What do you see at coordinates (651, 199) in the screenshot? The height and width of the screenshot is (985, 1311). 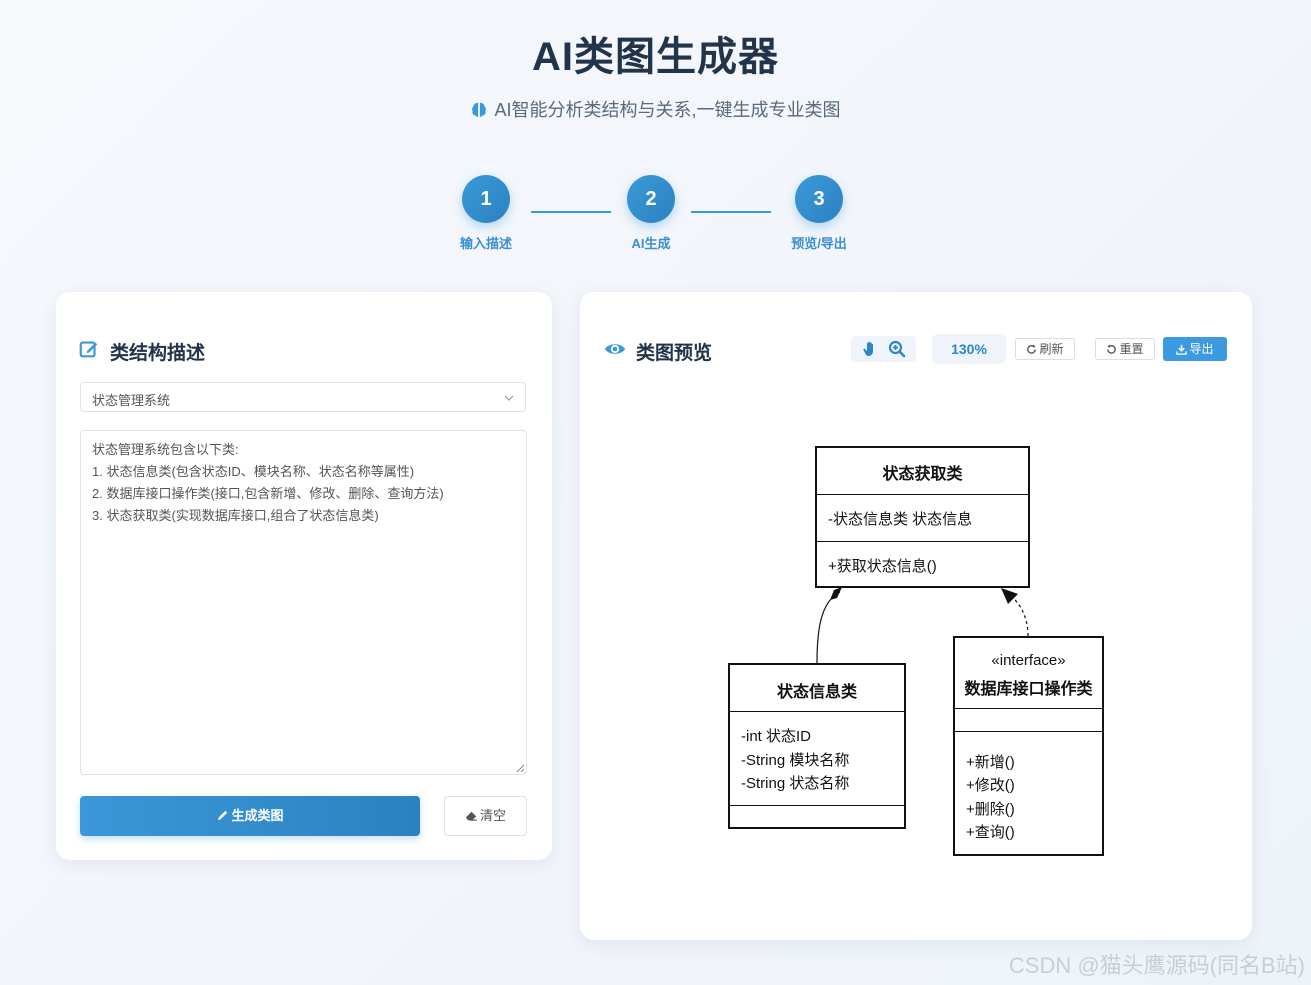 I see `step-2-circle: 2` at bounding box center [651, 199].